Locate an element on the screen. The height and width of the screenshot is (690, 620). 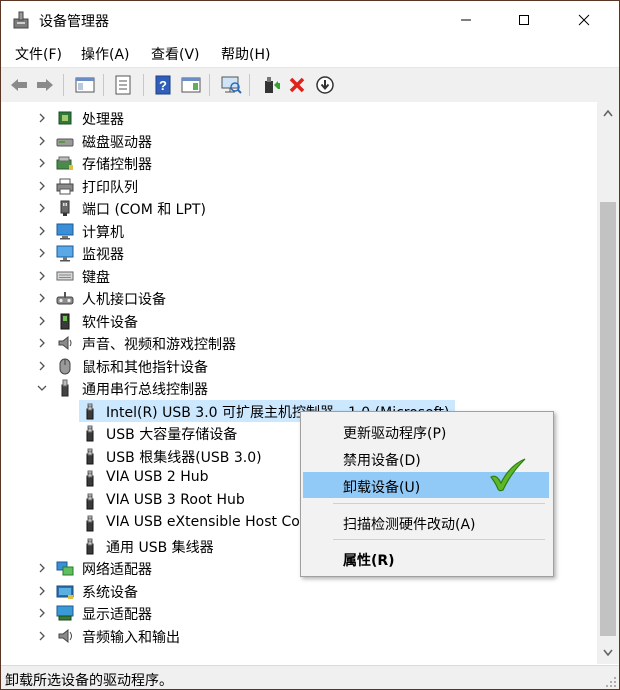
tree-category-row: 系统设备 is located at coordinates (299, 591).